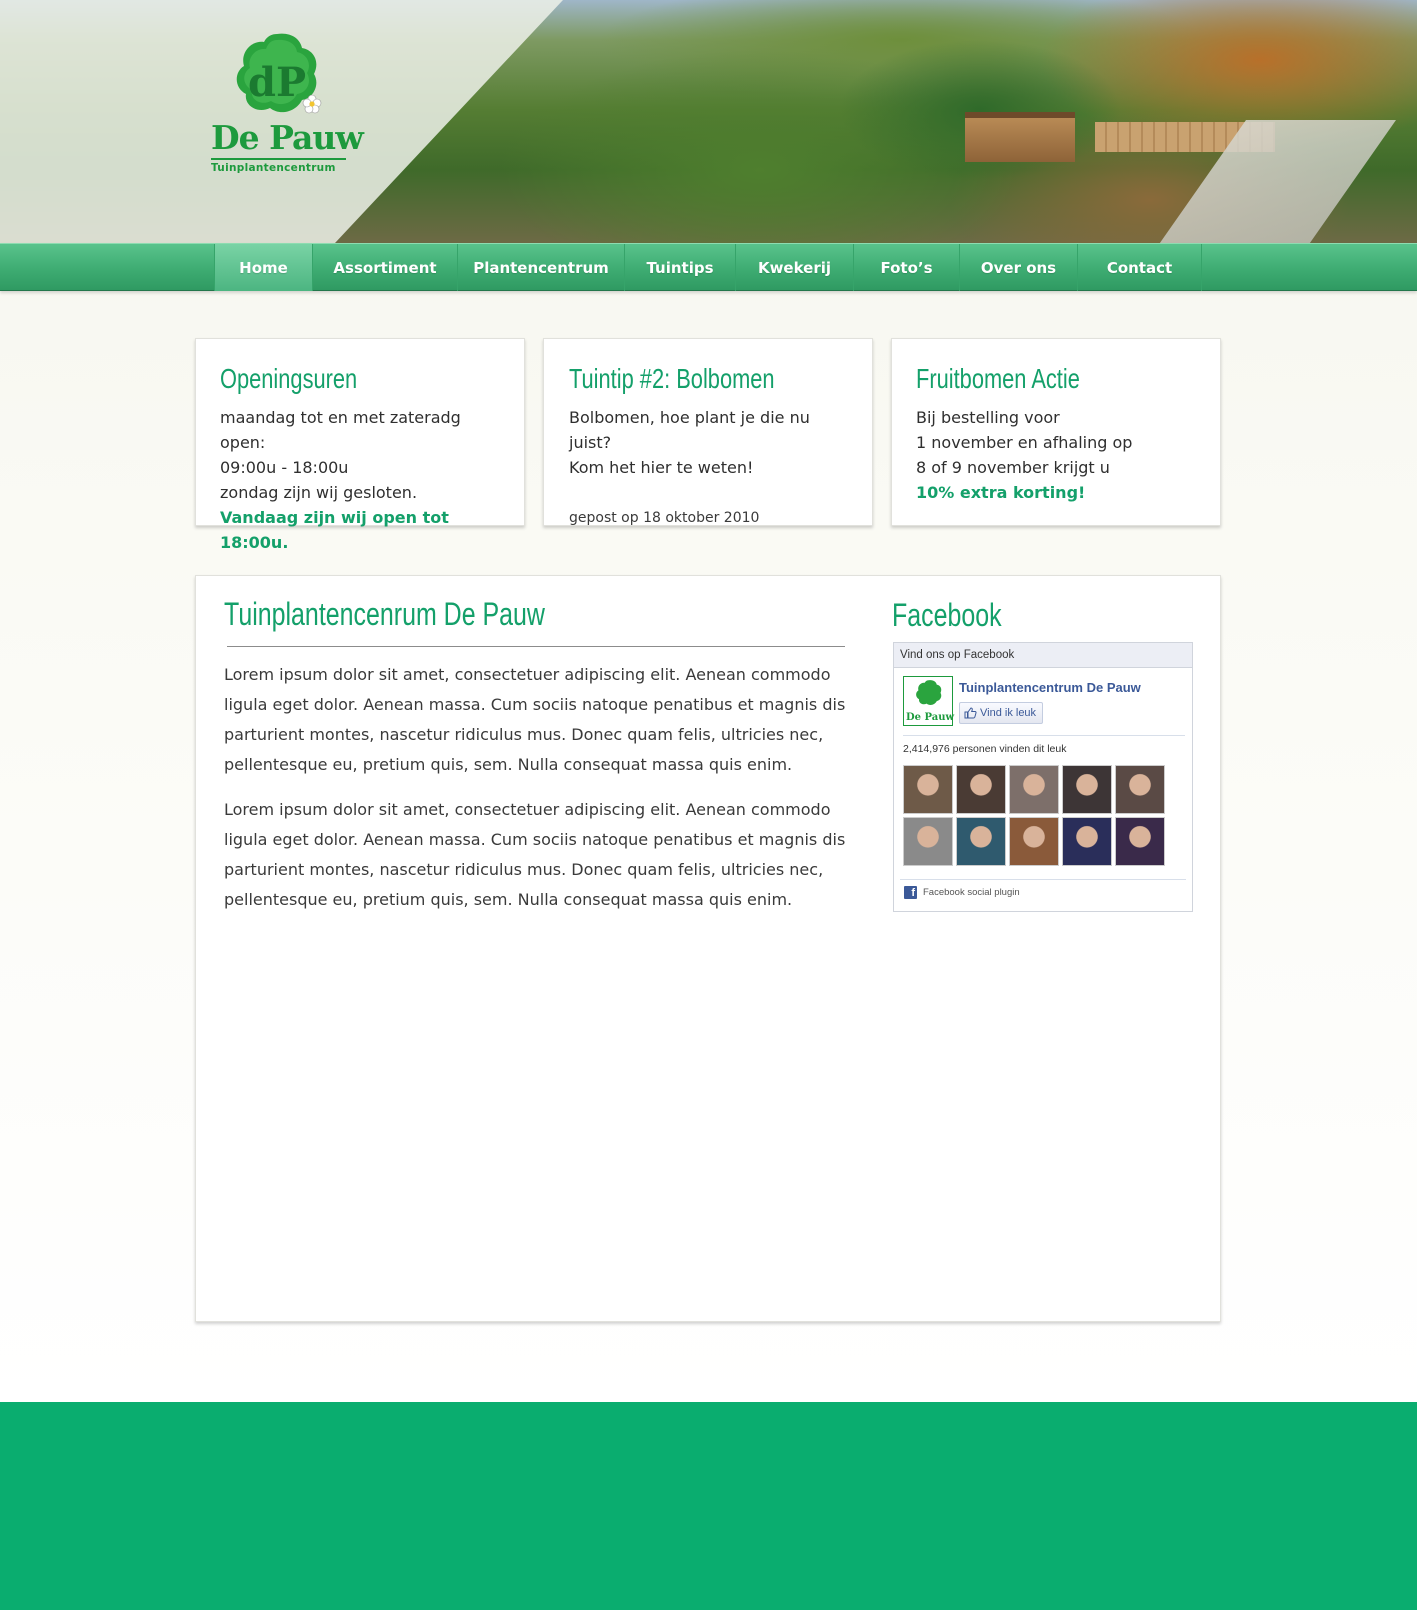  What do you see at coordinates (277, 82) in the screenshot?
I see `svg-text: dP` at bounding box center [277, 82].